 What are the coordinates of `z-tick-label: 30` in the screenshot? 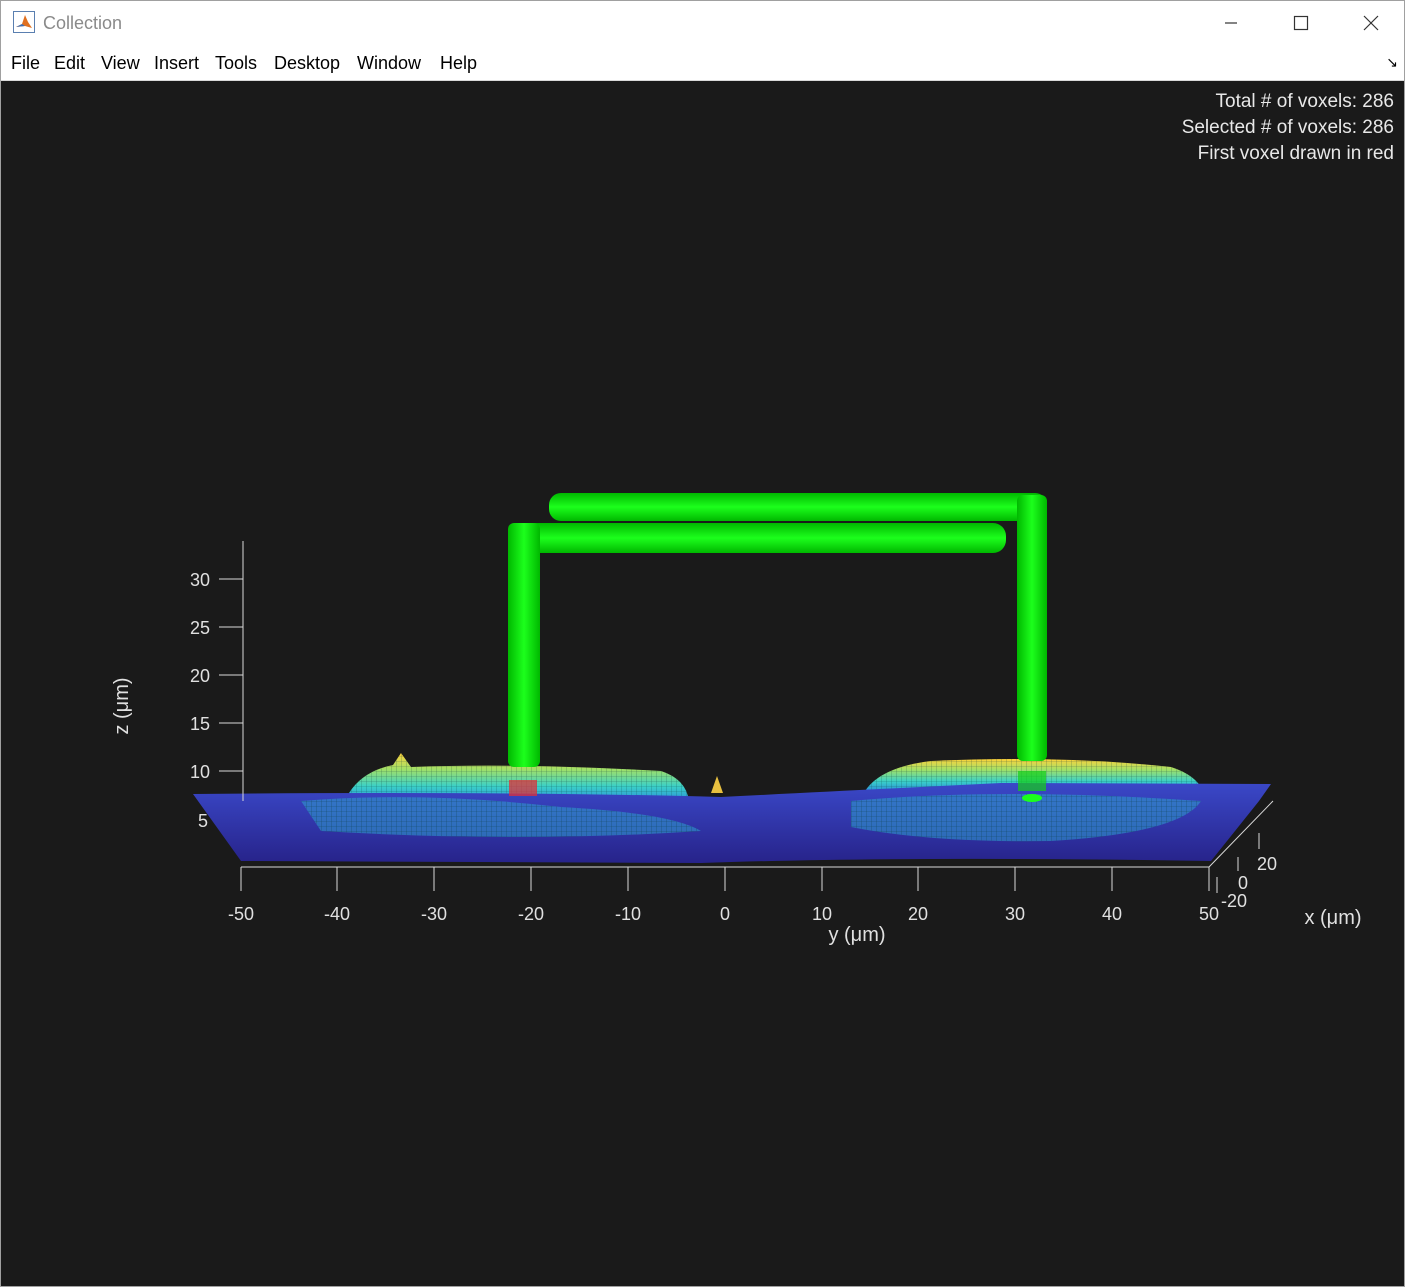 It's located at (200, 580).